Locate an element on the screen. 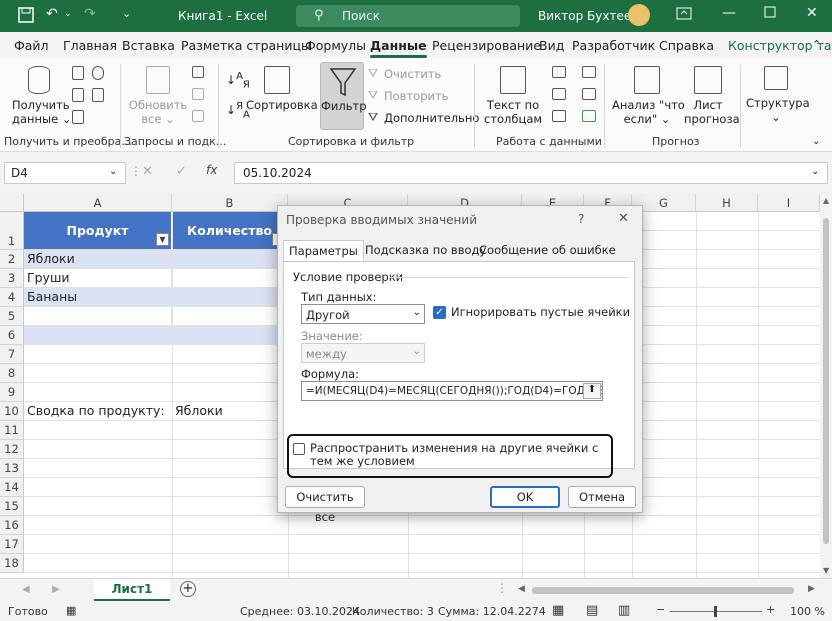  consolidate-icon is located at coordinates (589, 72).